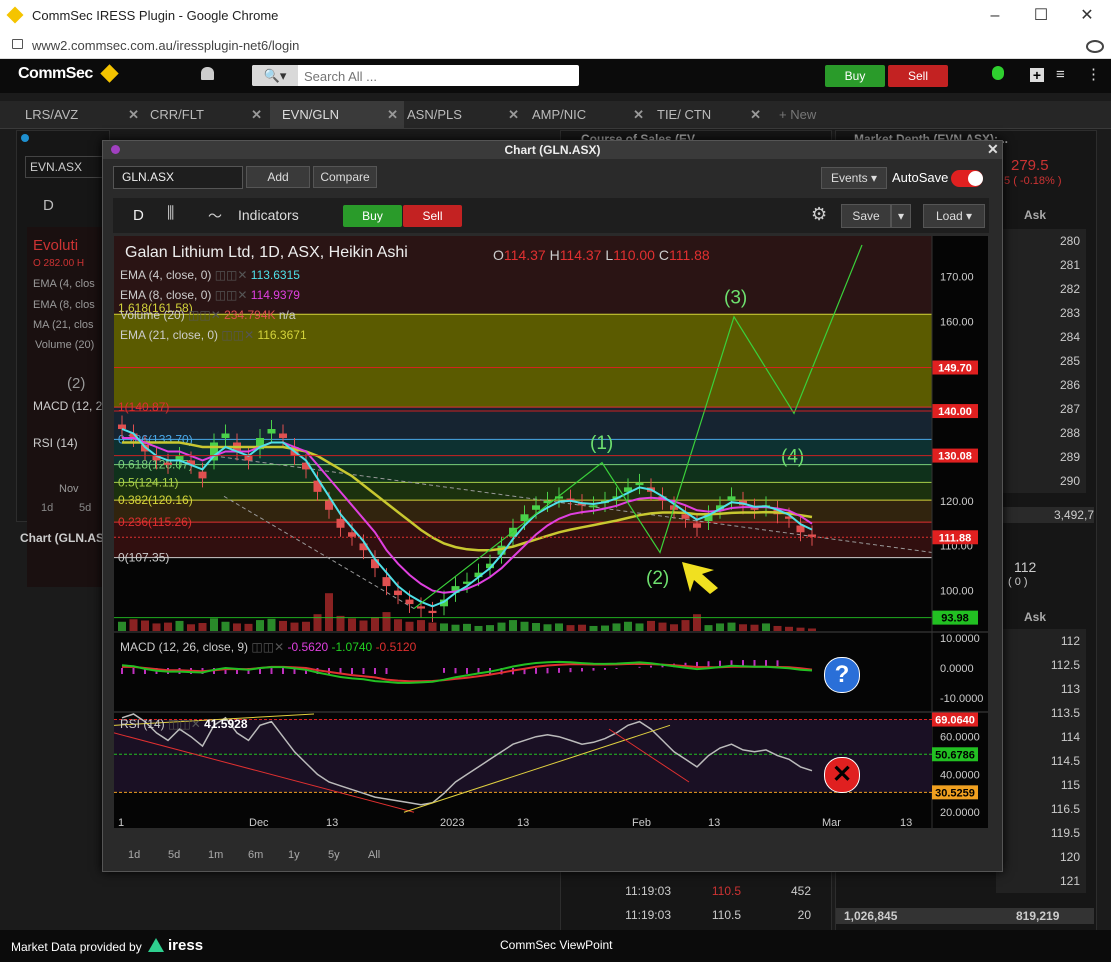 The width and height of the screenshot is (1111, 962). I want to click on bell-icon, so click(207, 73).